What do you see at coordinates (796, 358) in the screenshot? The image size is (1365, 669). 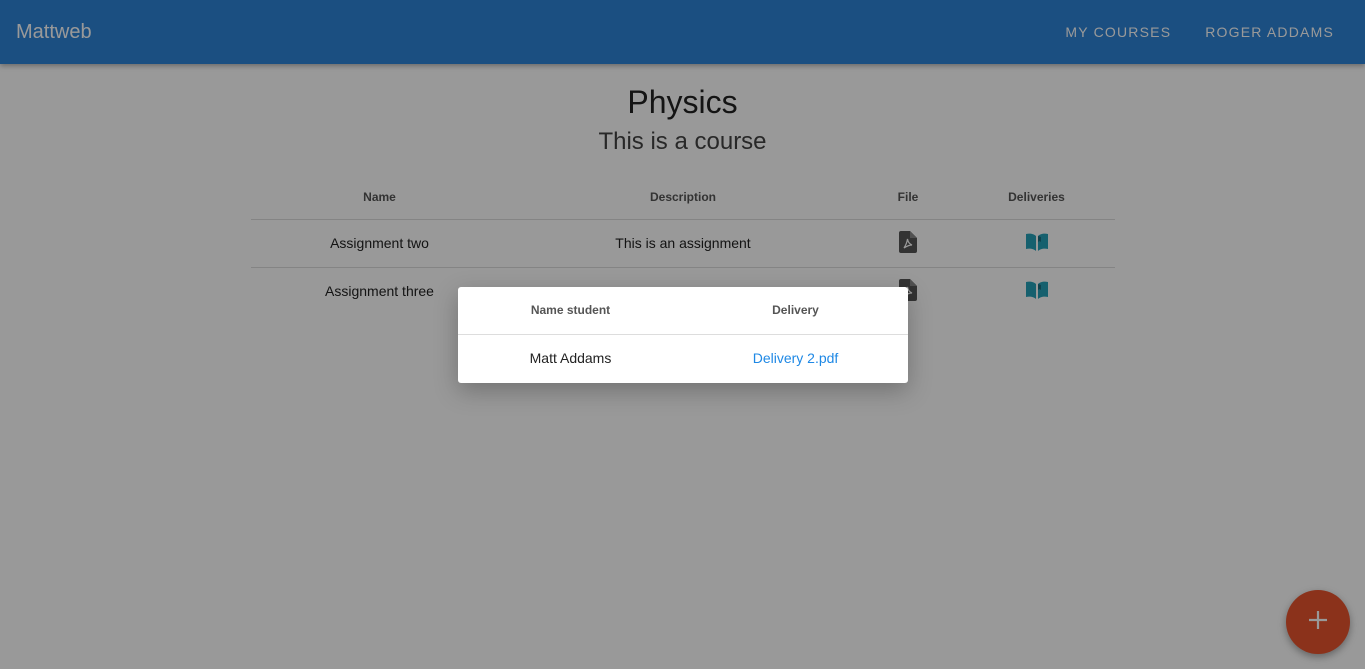 I see `delivery-file-link: Delivery 2.pdf` at bounding box center [796, 358].